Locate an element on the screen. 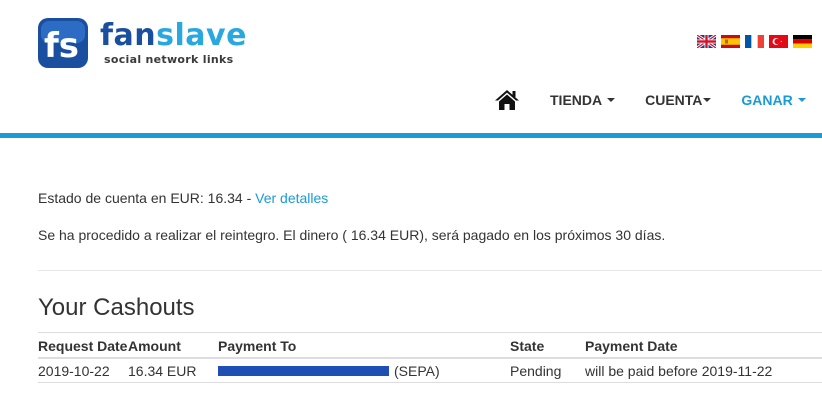 The height and width of the screenshot is (400, 822). home-button is located at coordinates (507, 100).